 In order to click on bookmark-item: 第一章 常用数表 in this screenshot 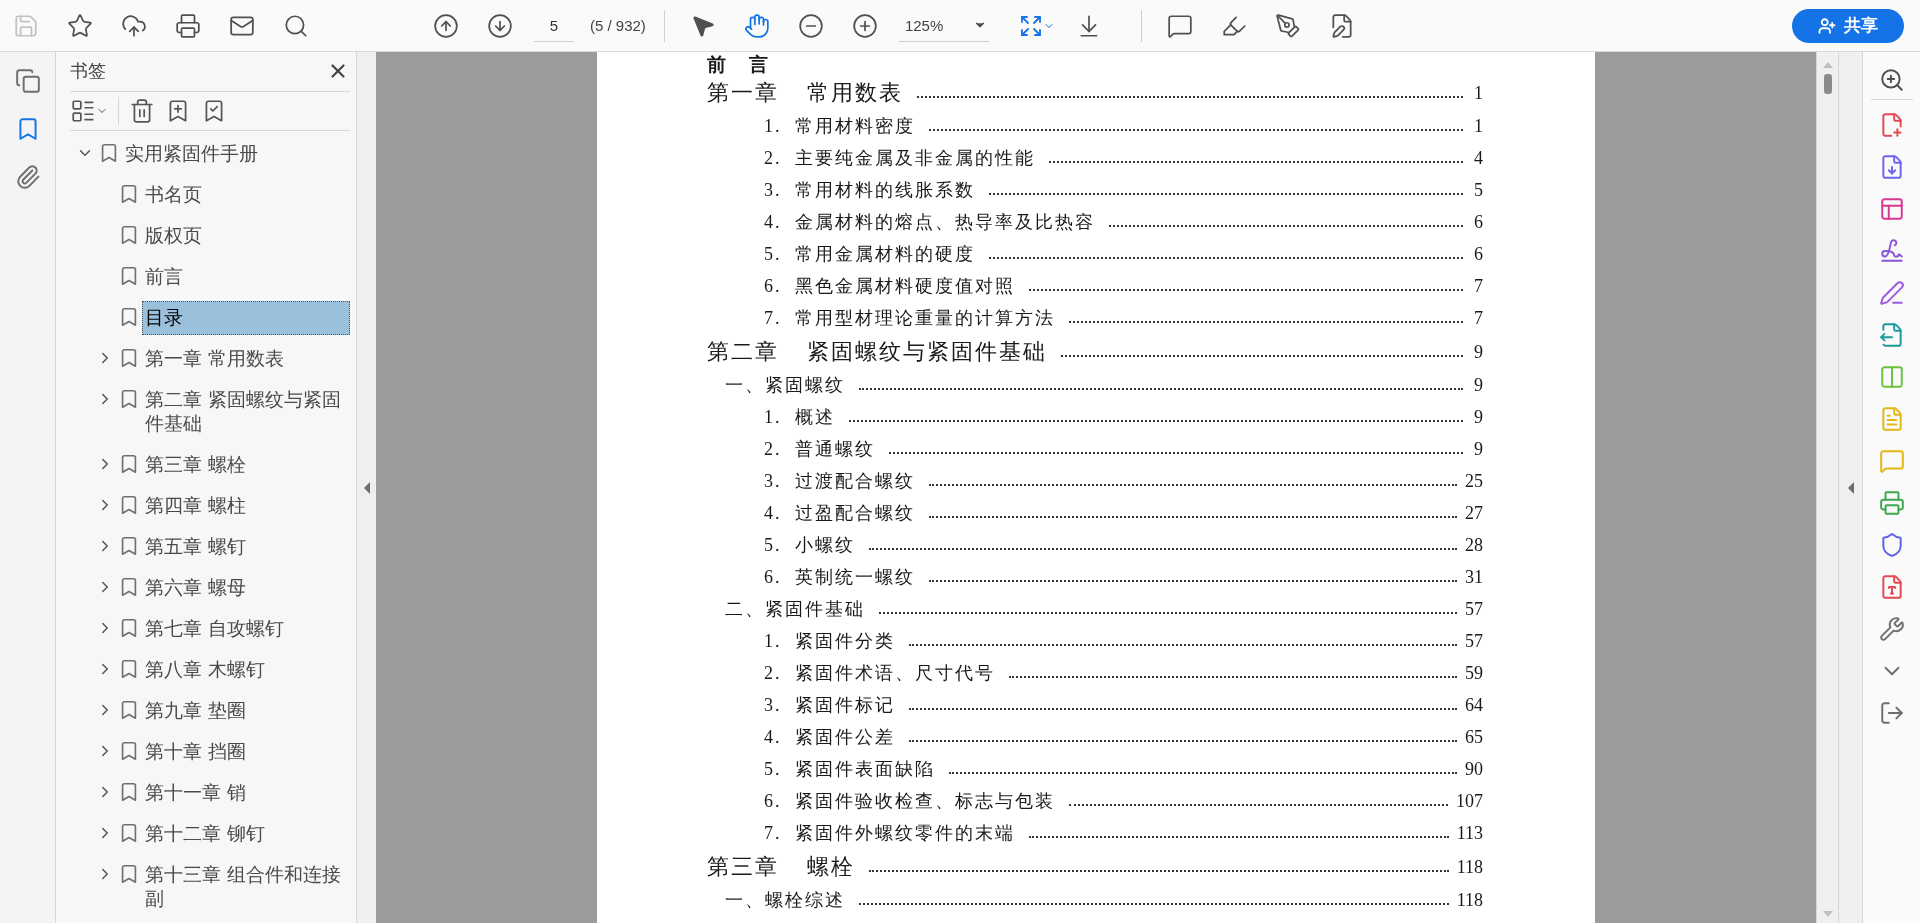, I will do `click(214, 359)`.